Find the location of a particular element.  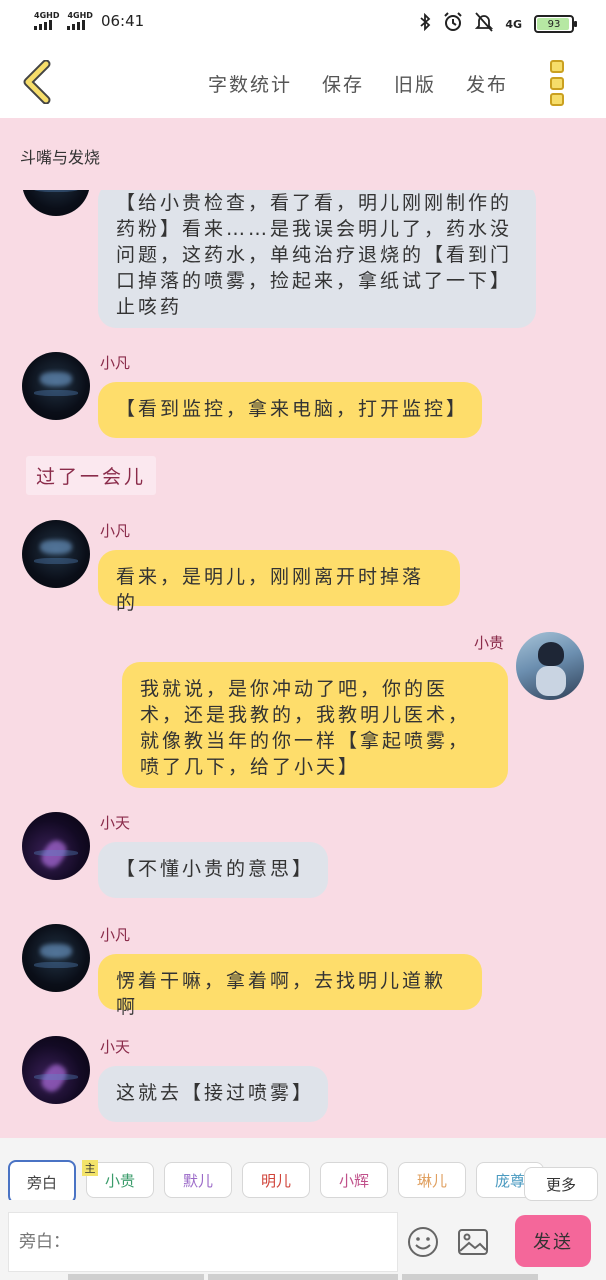

old-version-button: 旧版 is located at coordinates (415, 83).